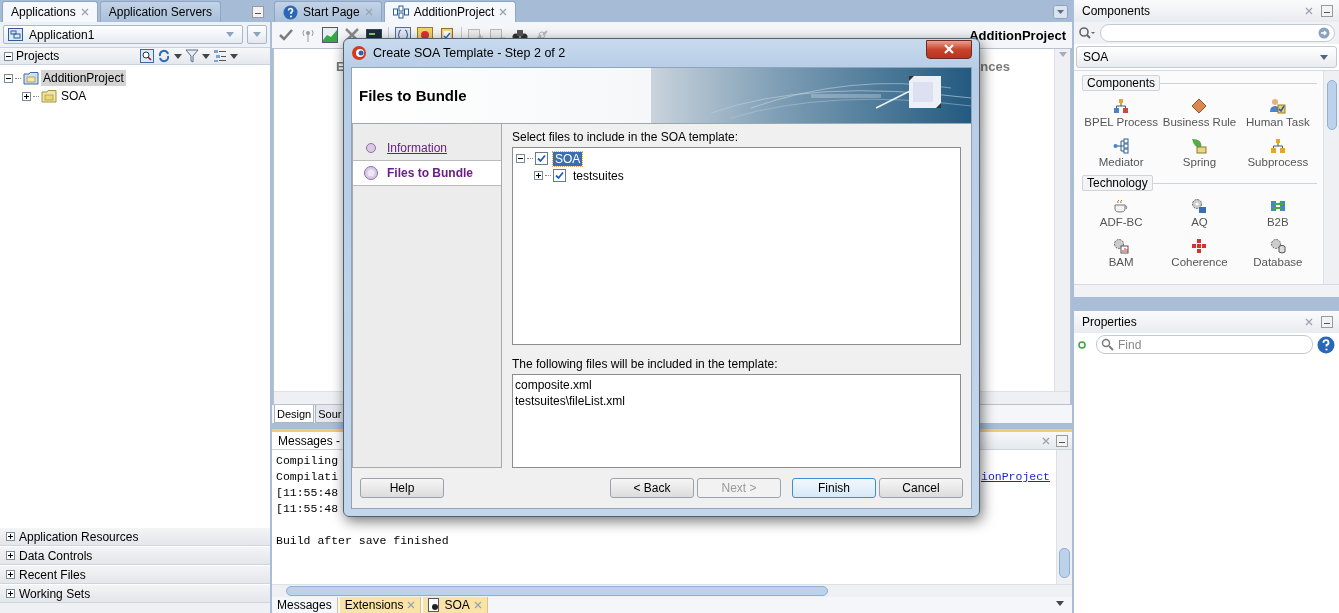 This screenshot has height=613, width=1339. What do you see at coordinates (330, 35) in the screenshot?
I see `chart-icon` at bounding box center [330, 35].